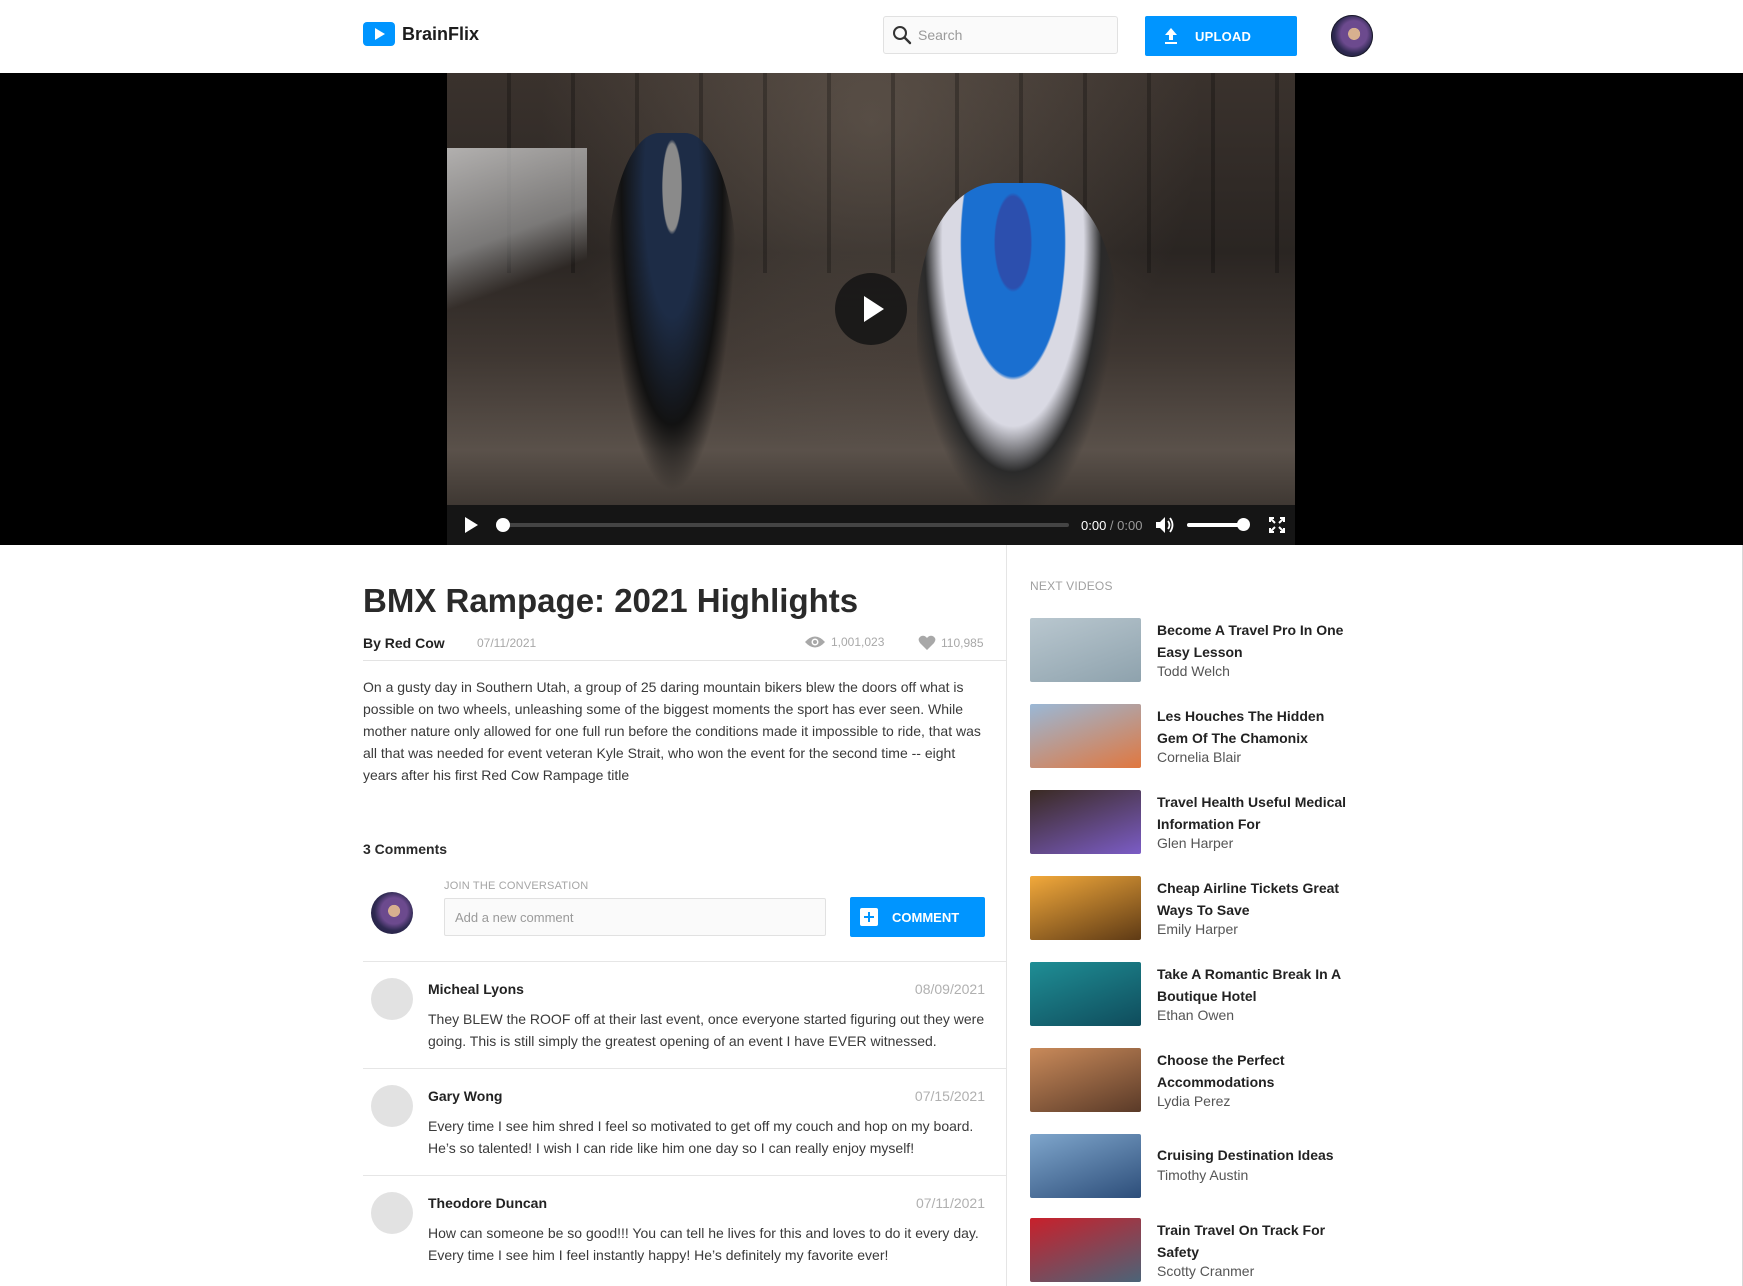 Image resolution: width=1743 pixels, height=1286 pixels. What do you see at coordinates (949, 989) in the screenshot?
I see `comment-date: 08/09/2021` at bounding box center [949, 989].